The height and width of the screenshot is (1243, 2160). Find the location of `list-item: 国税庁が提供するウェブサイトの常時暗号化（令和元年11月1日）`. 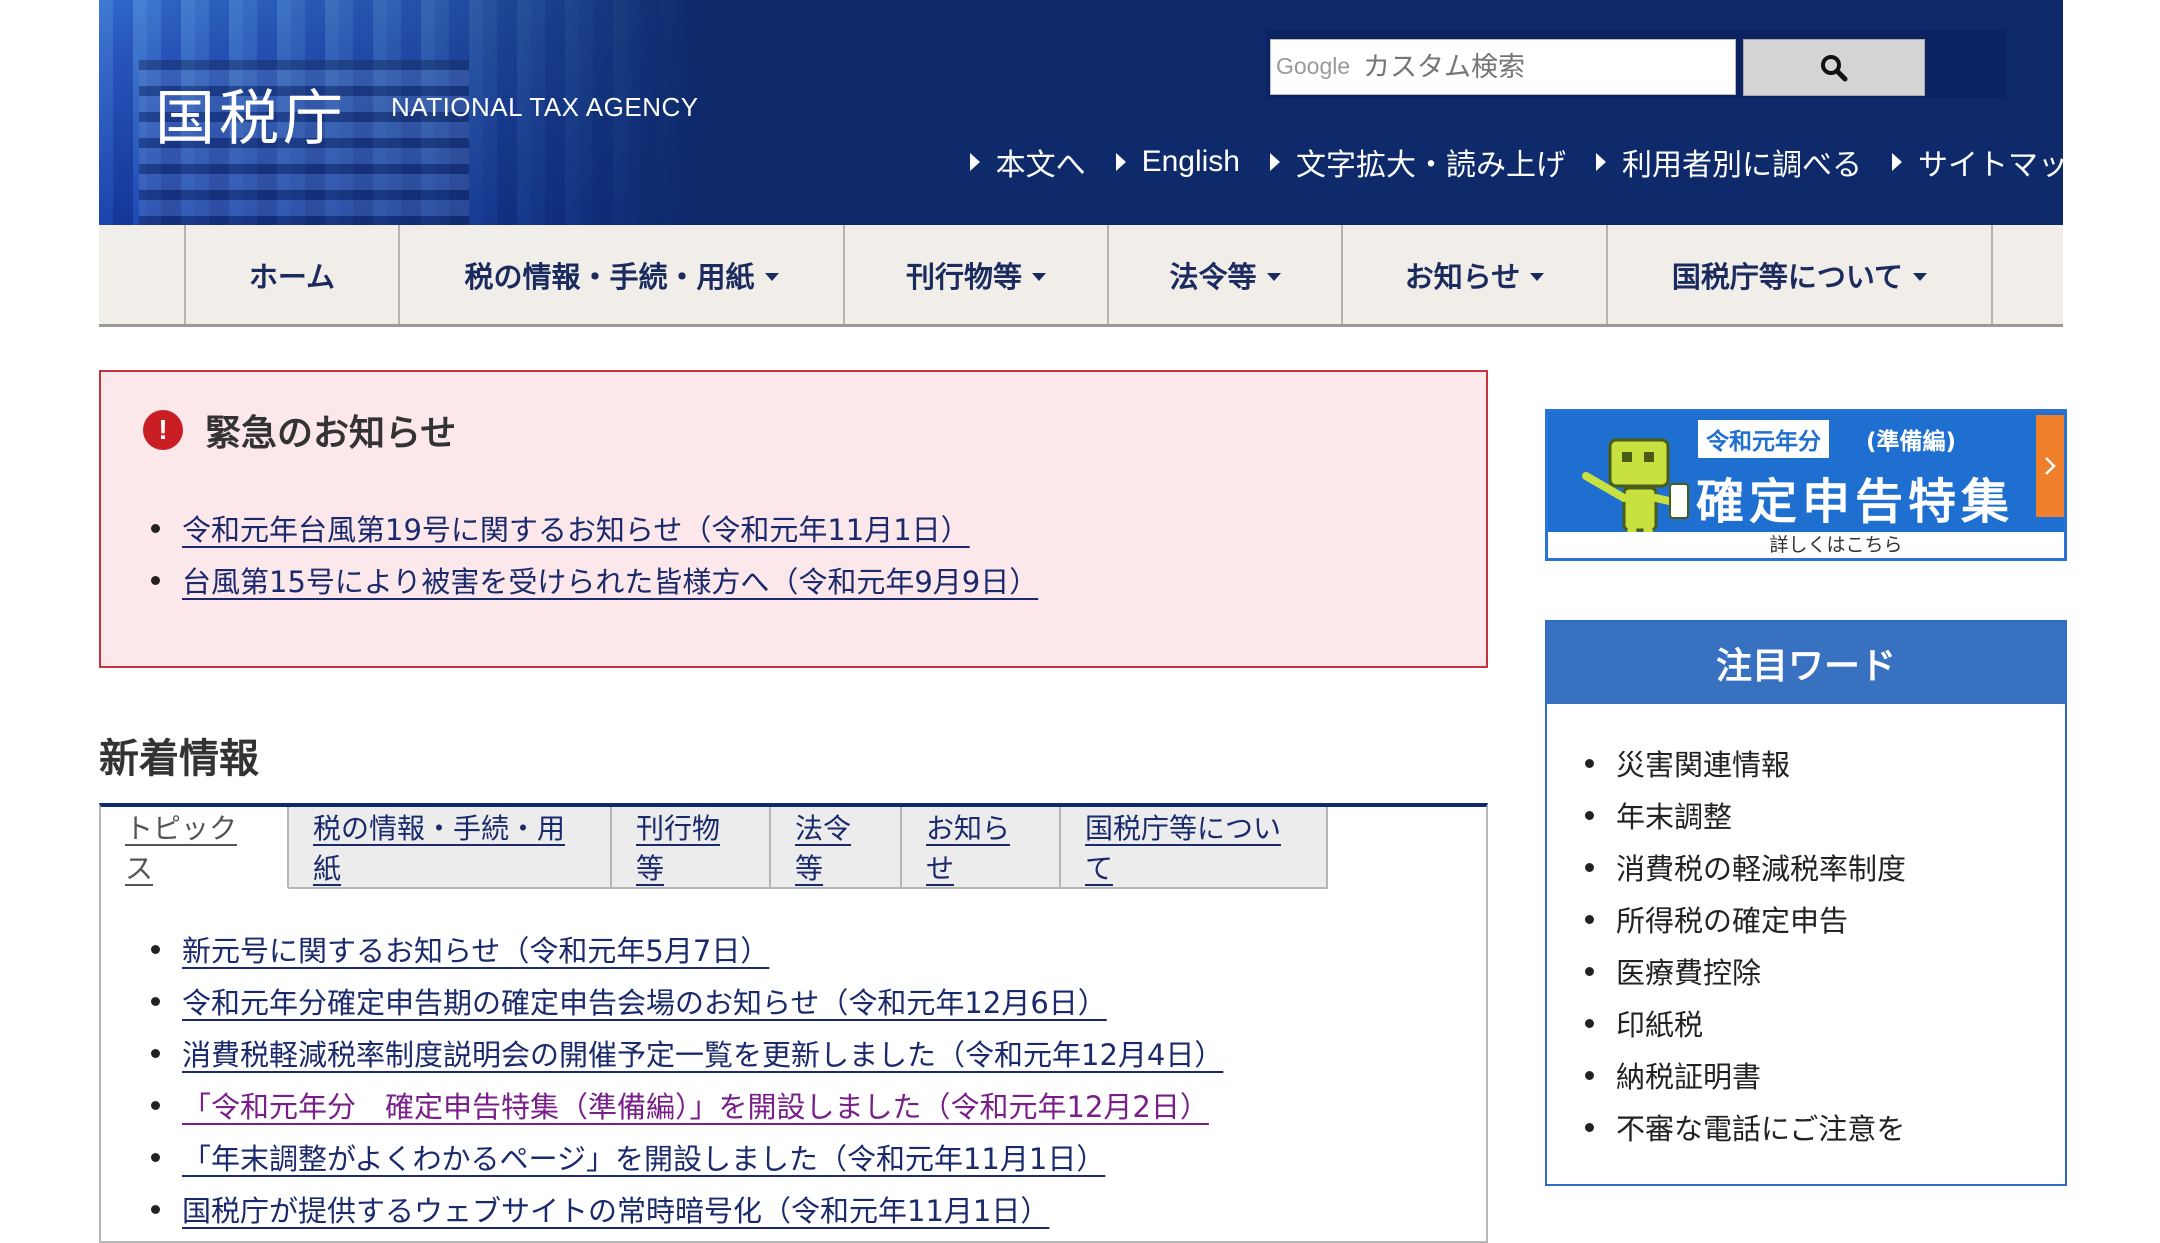

list-item: 国税庁が提供するウェブサイトの常時暗号化（令和元年11月1日） is located at coordinates (682, 1209).